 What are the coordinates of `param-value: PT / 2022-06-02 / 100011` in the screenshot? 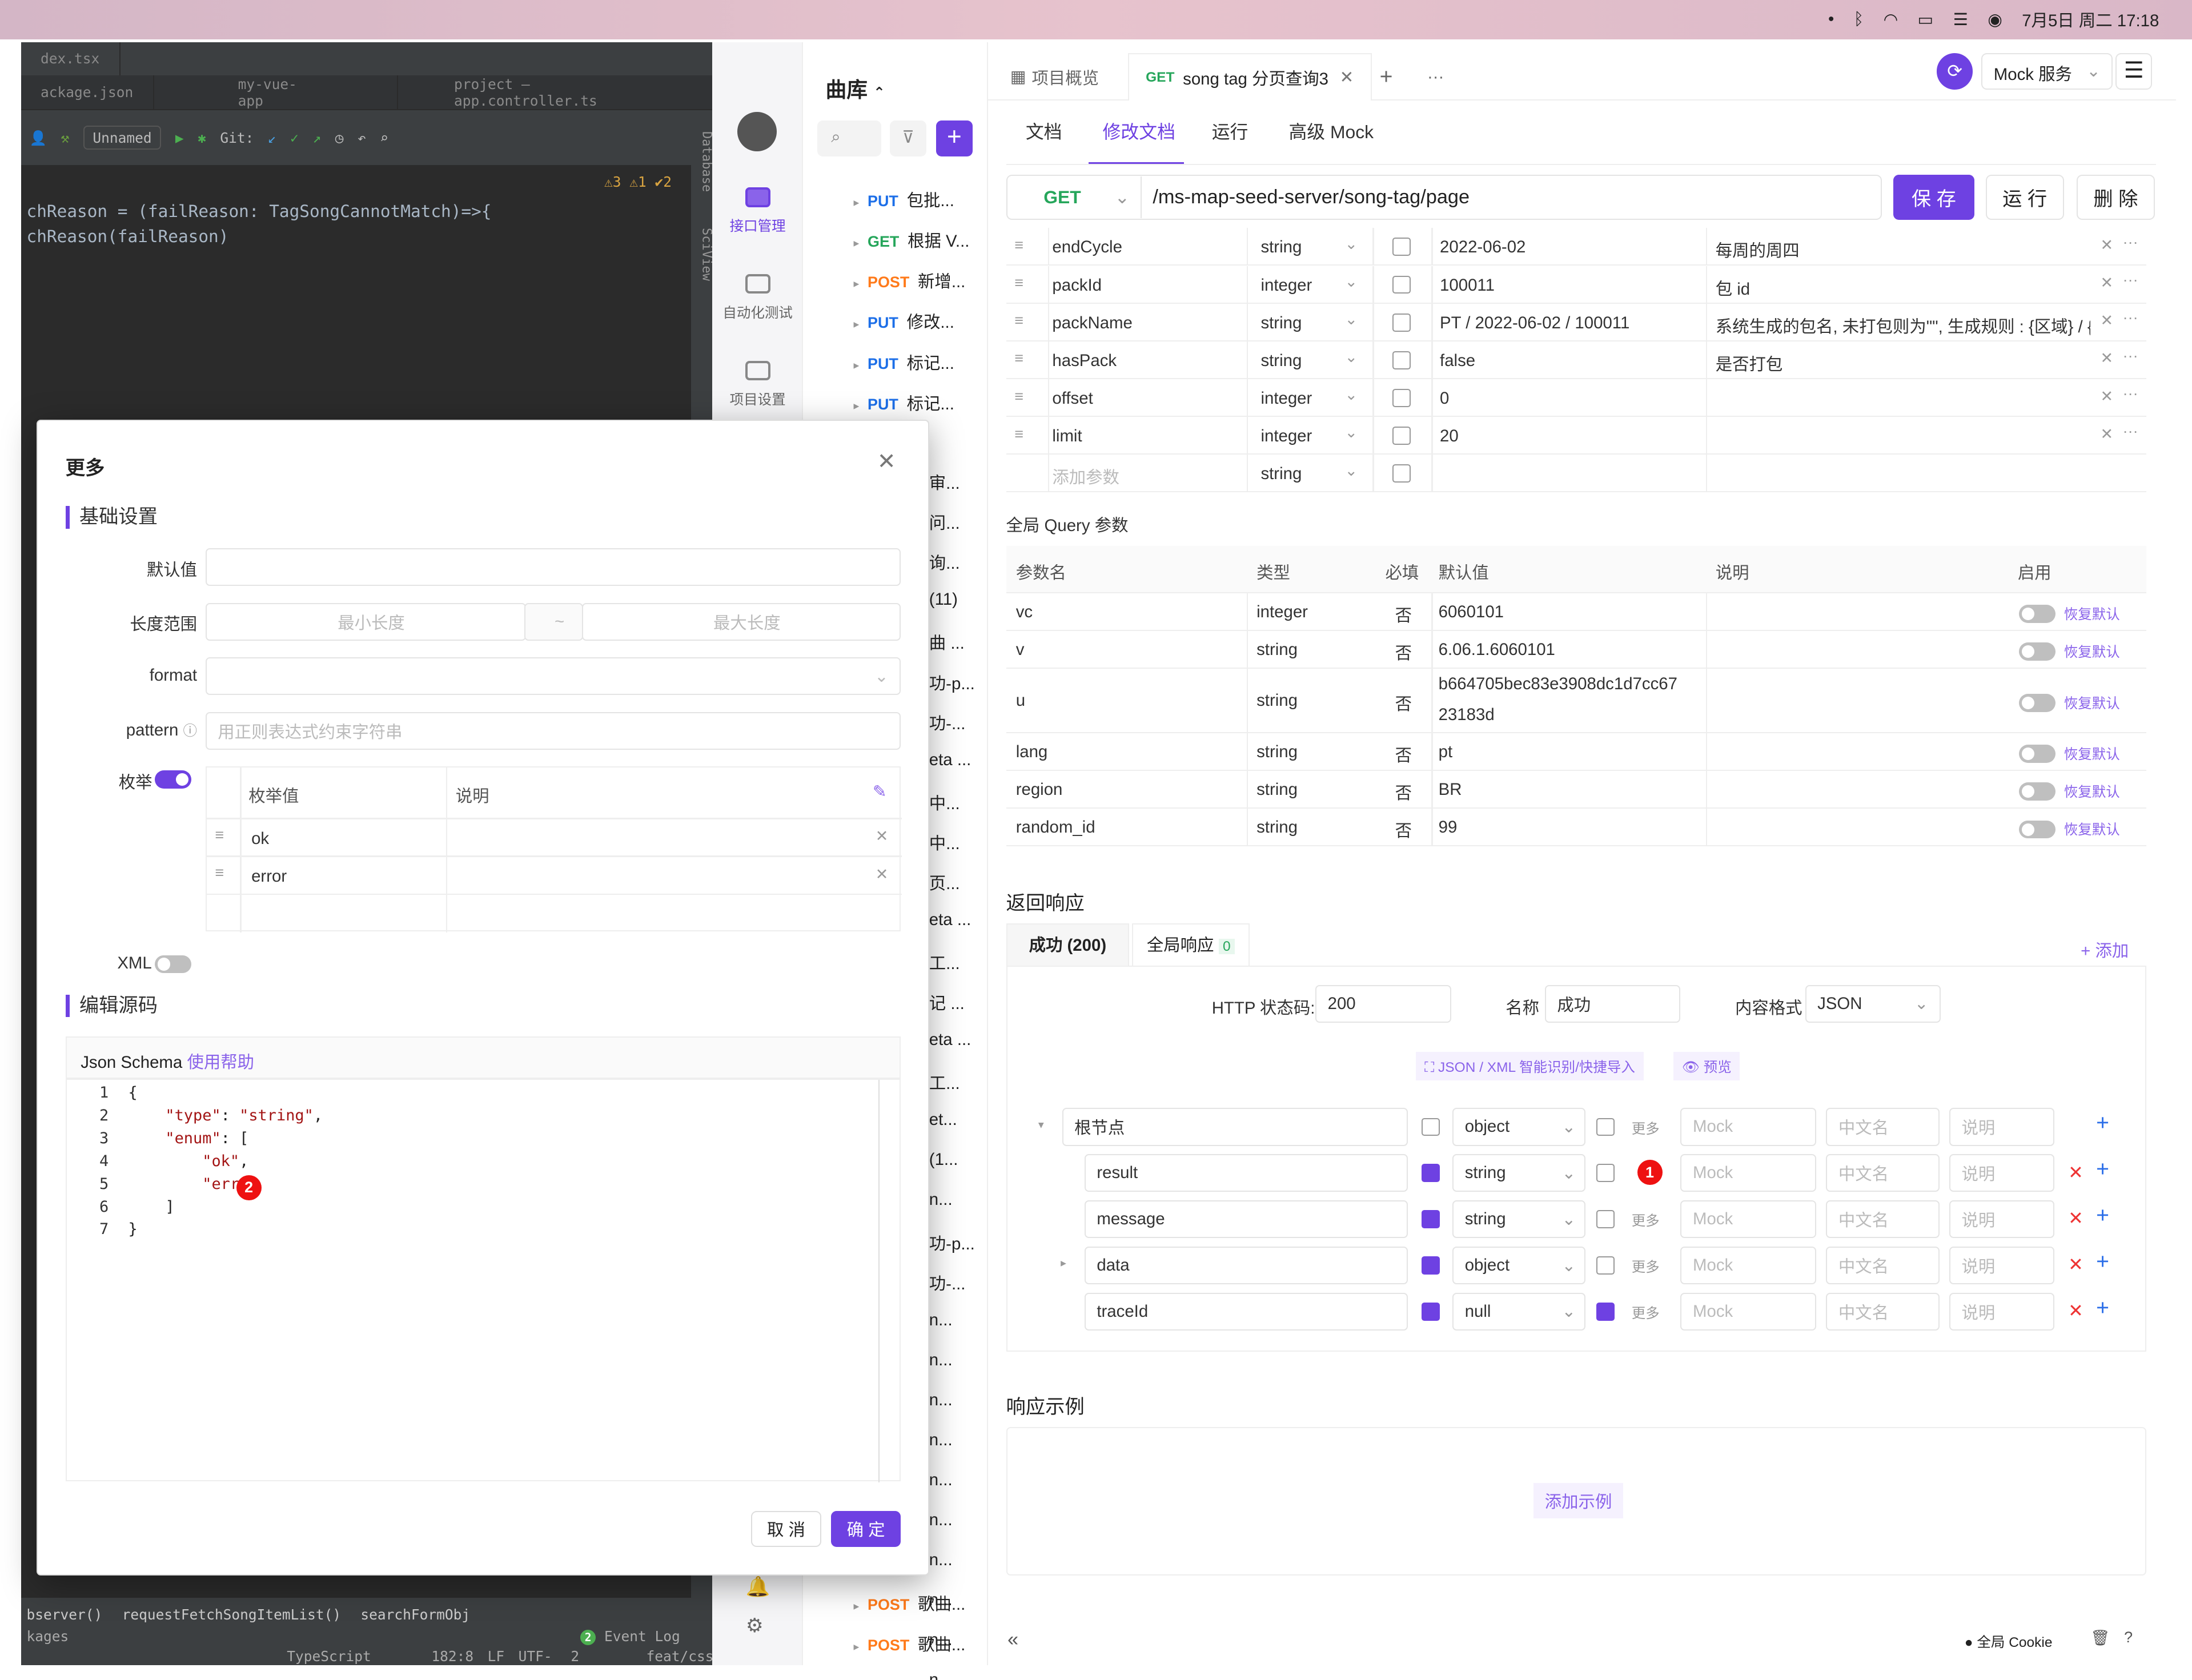 It's located at (1534, 323).